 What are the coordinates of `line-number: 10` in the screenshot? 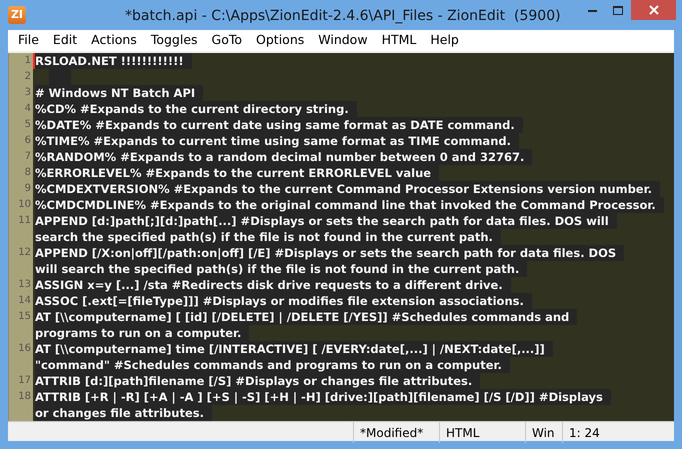 It's located at (21, 205).